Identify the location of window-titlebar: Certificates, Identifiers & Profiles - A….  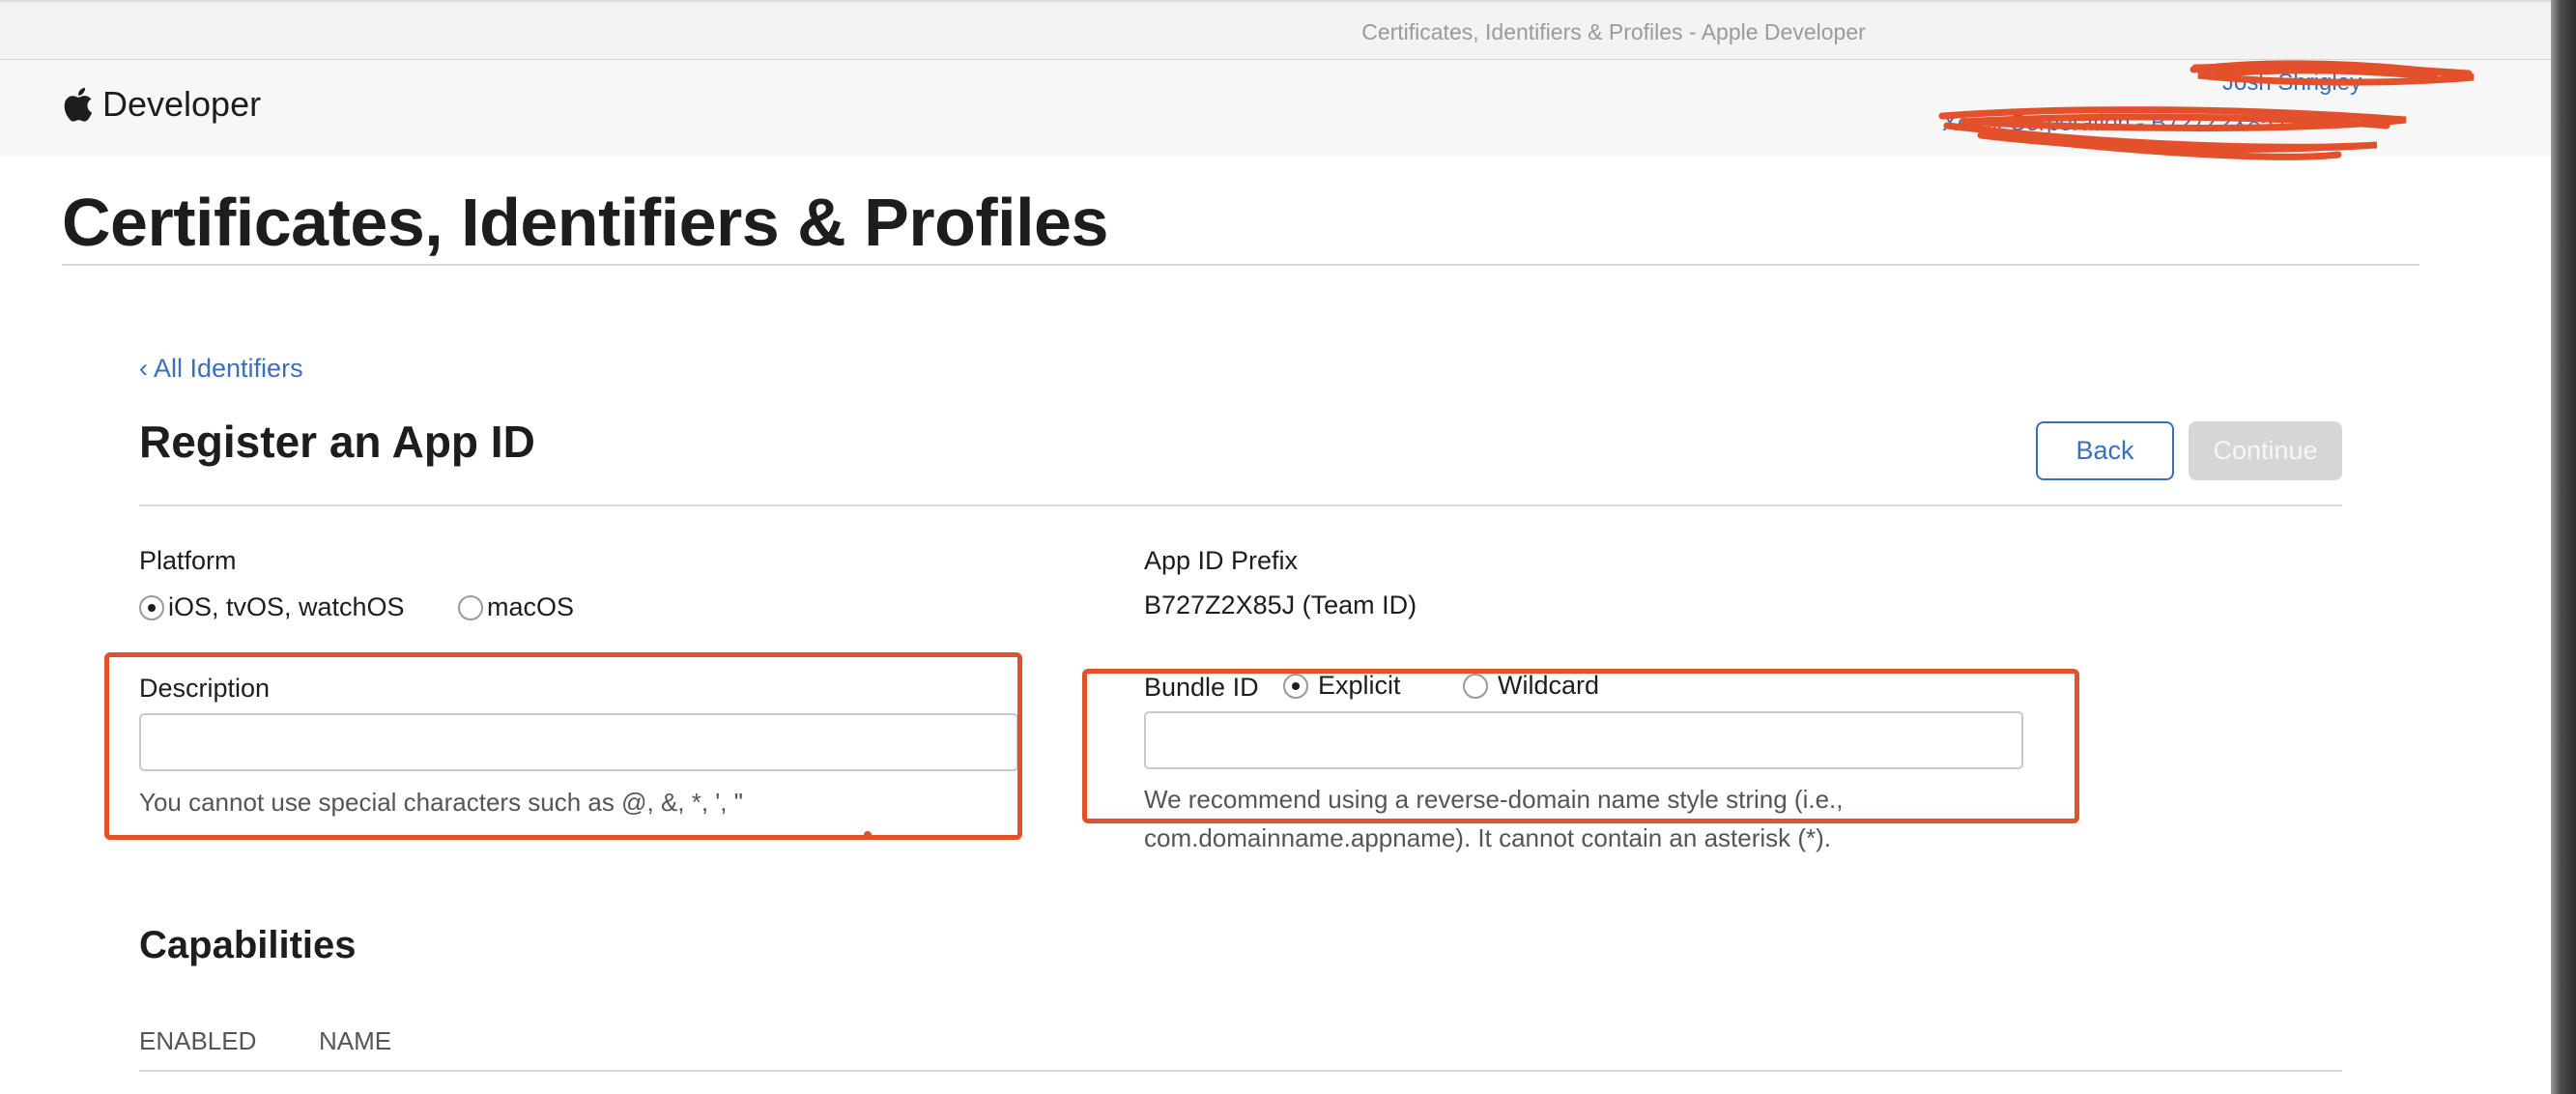
(1276, 30).